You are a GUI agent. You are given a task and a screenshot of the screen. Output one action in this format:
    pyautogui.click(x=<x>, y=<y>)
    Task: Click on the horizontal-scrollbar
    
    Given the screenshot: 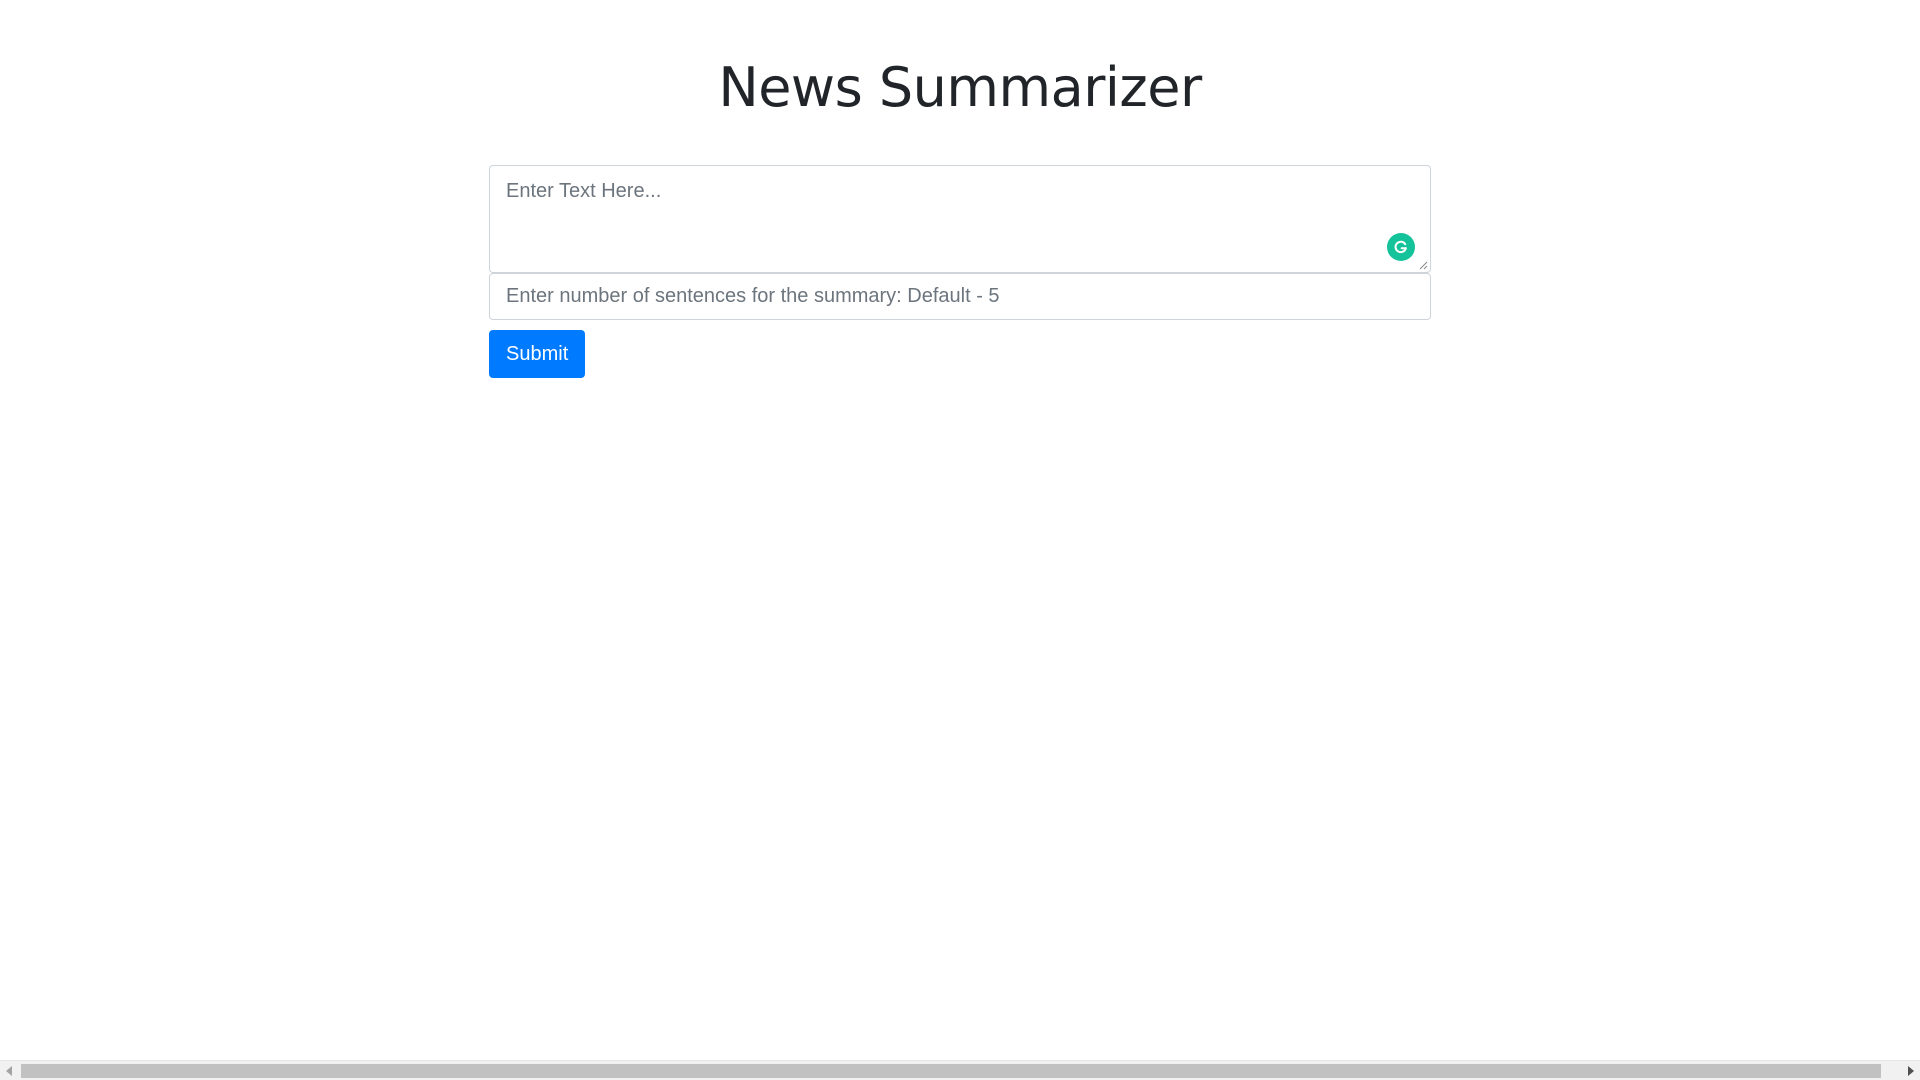 What is the action you would take?
    pyautogui.click(x=960, y=1070)
    